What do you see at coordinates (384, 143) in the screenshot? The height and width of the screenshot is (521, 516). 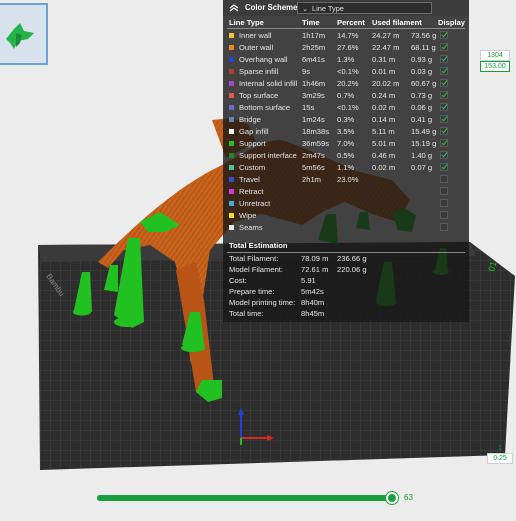 I see `line-length: 5.01 m` at bounding box center [384, 143].